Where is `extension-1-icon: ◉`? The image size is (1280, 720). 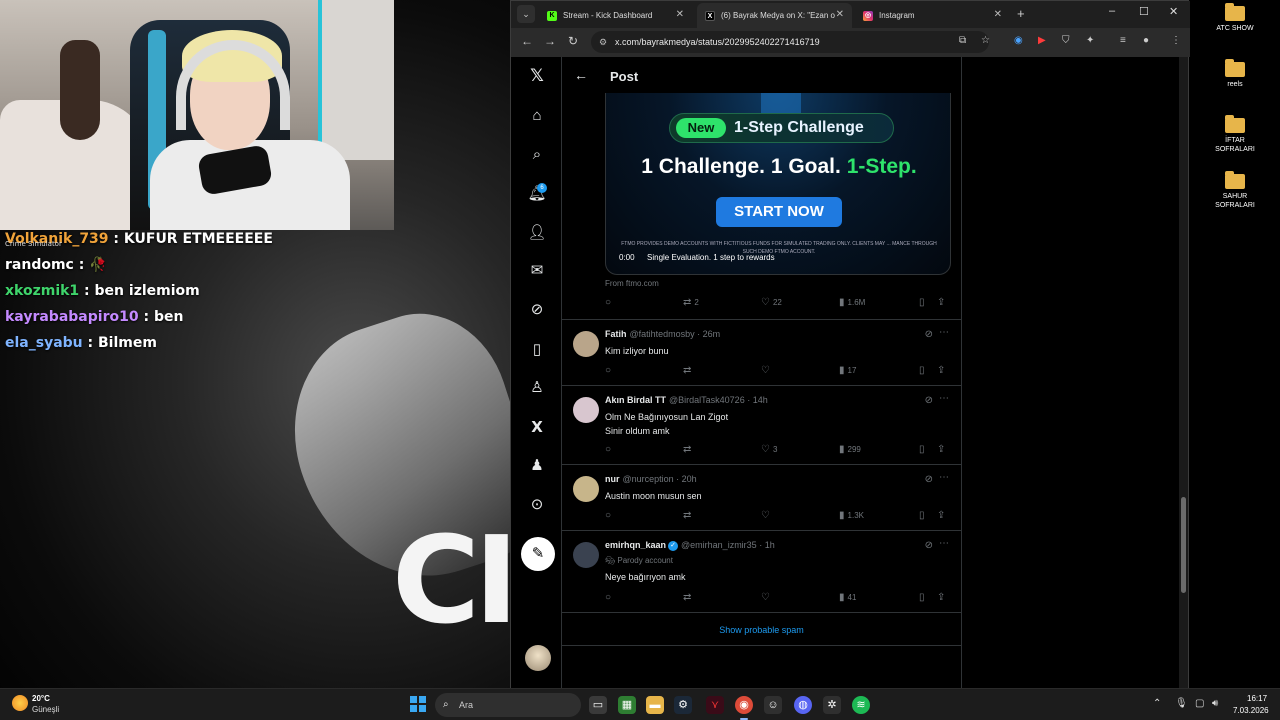
extension-1-icon: ◉ is located at coordinates (1018, 40).